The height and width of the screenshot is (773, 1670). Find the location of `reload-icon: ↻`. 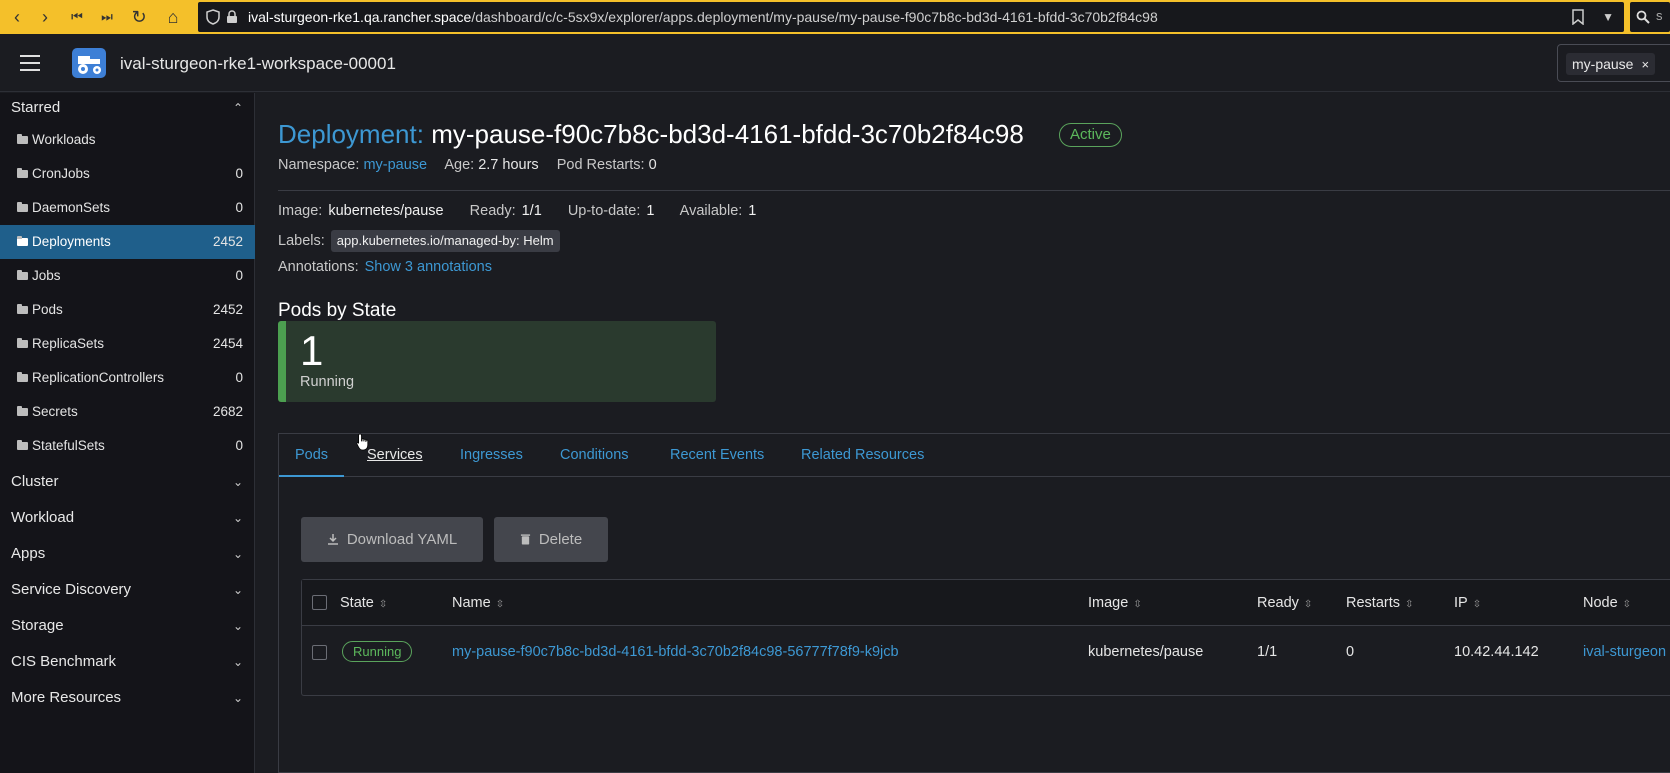

reload-icon: ↻ is located at coordinates (139, 17).